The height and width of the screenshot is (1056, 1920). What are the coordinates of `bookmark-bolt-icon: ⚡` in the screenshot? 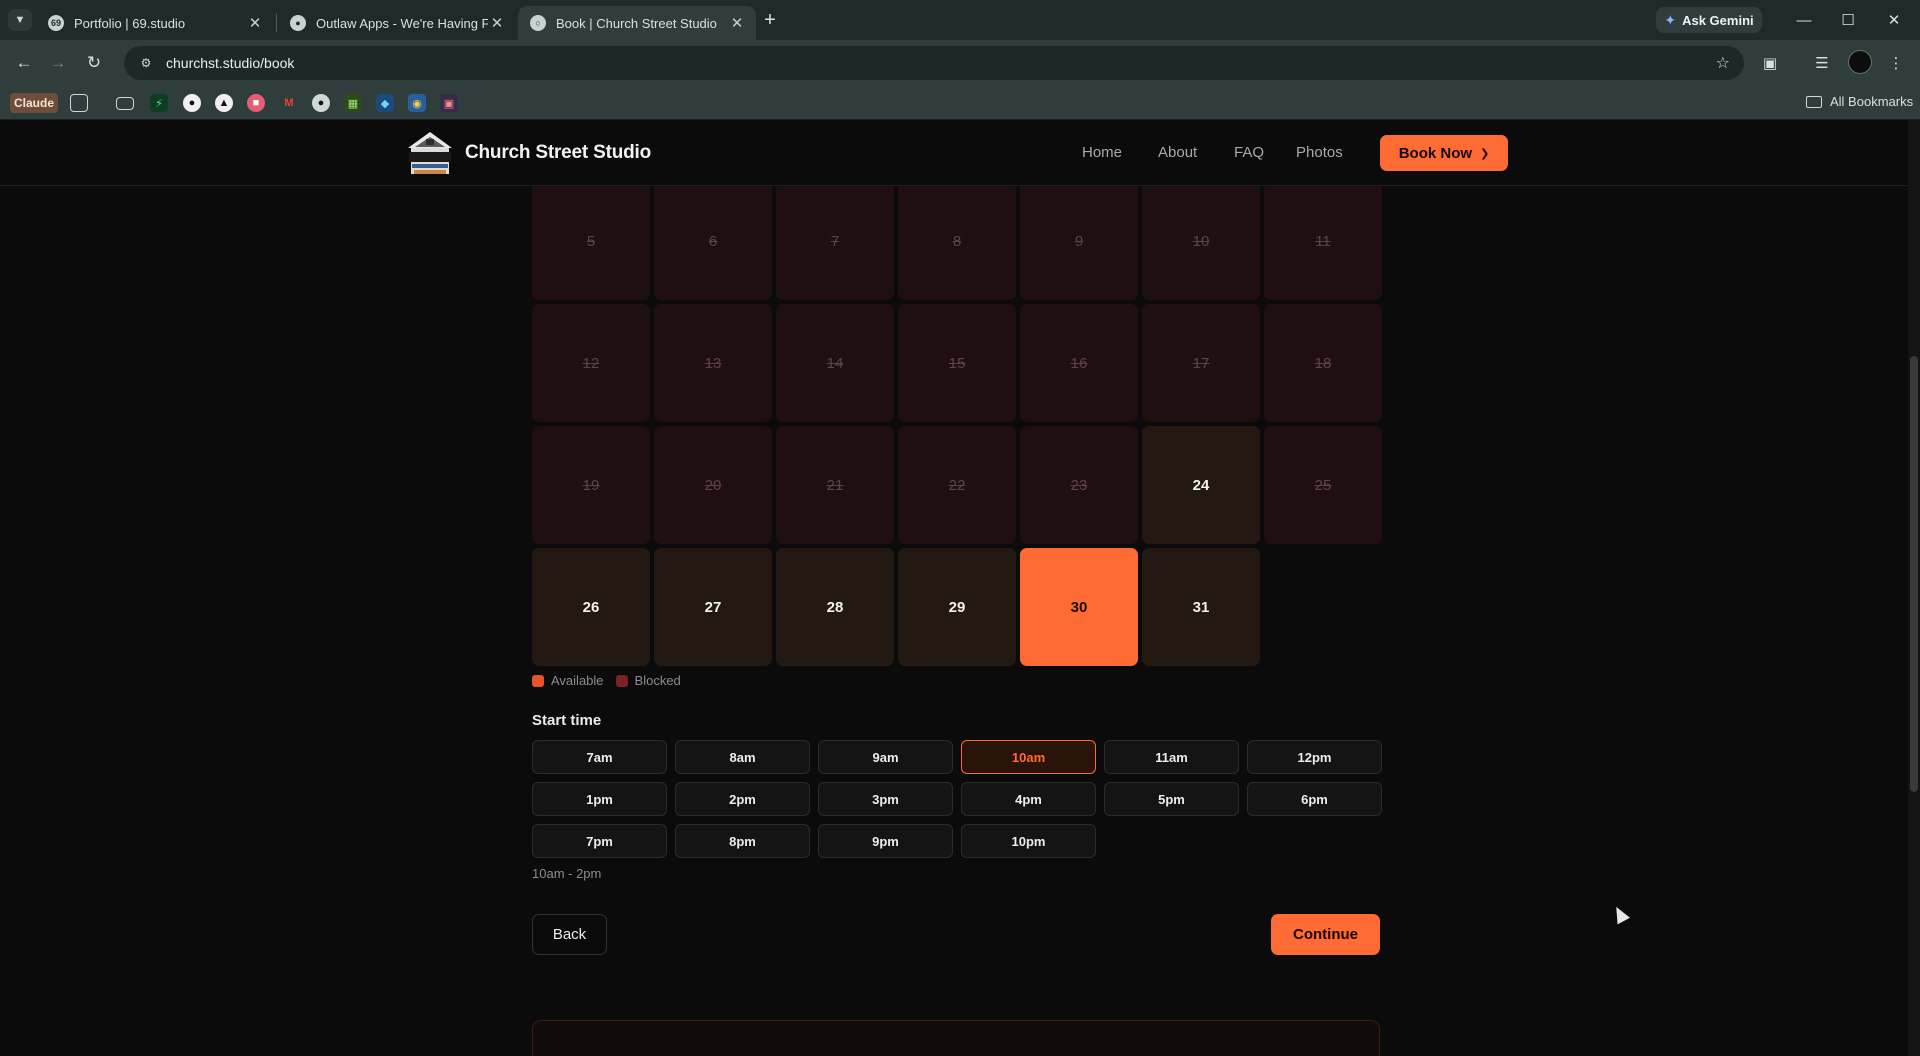 It's located at (159, 103).